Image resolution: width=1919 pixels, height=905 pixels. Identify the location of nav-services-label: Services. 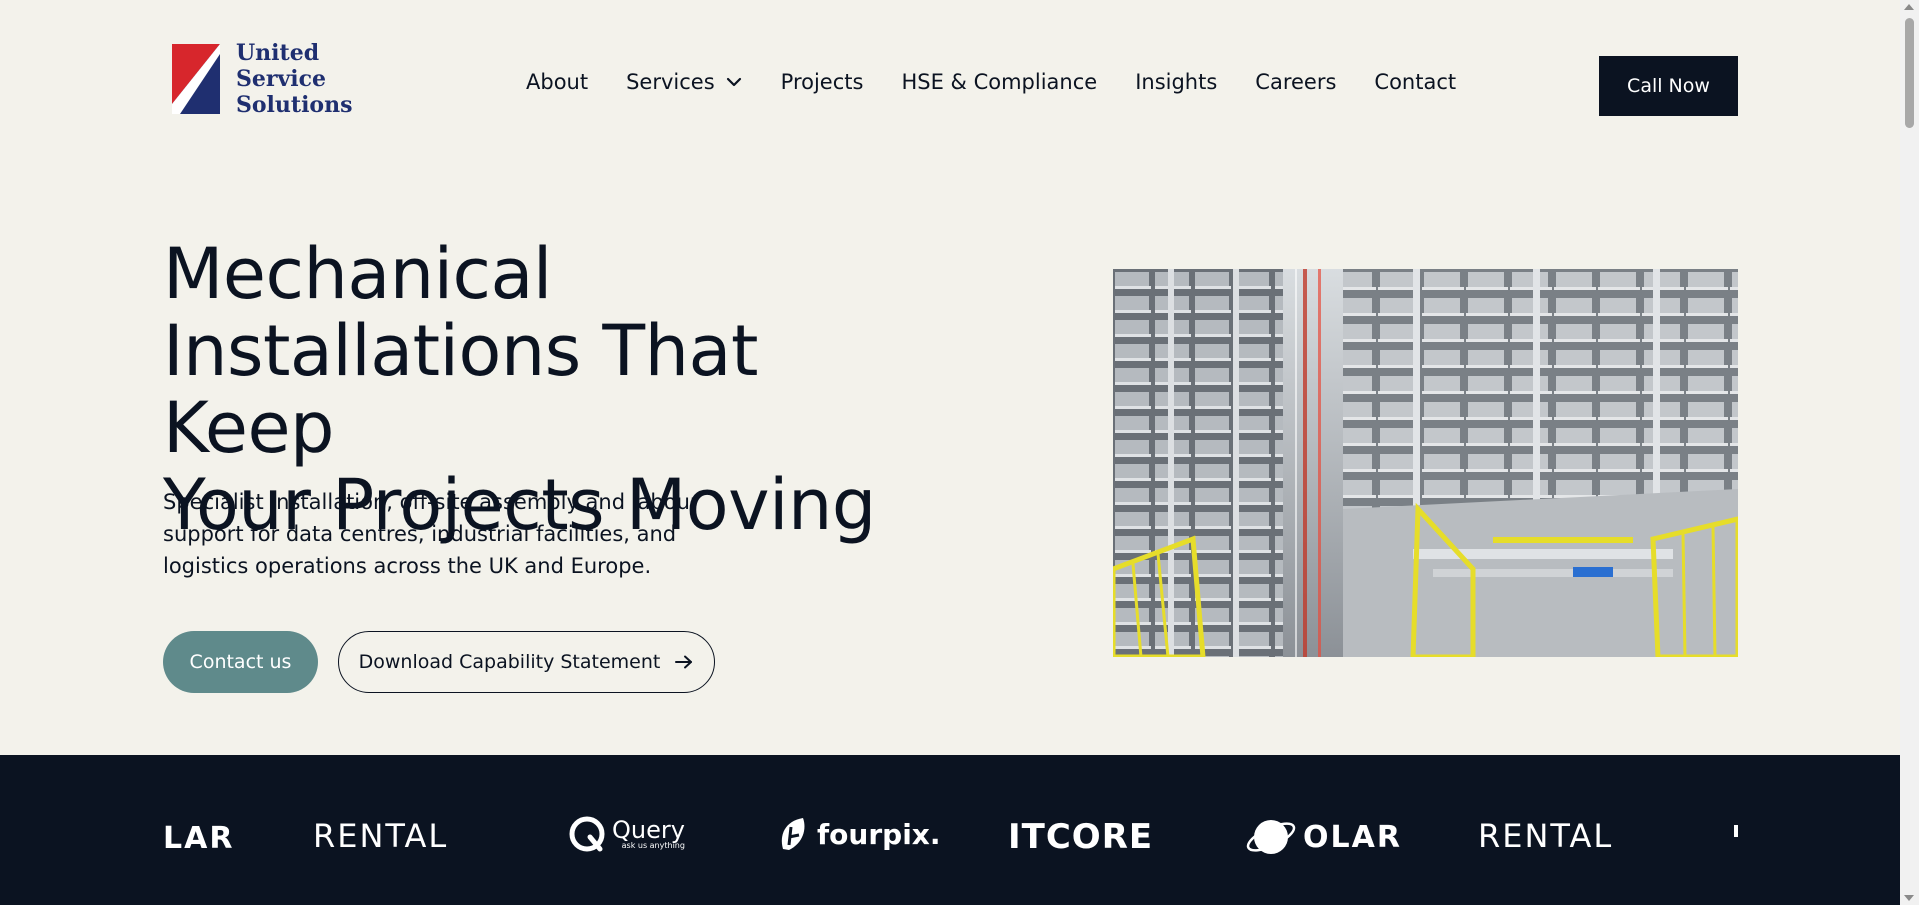
(670, 82).